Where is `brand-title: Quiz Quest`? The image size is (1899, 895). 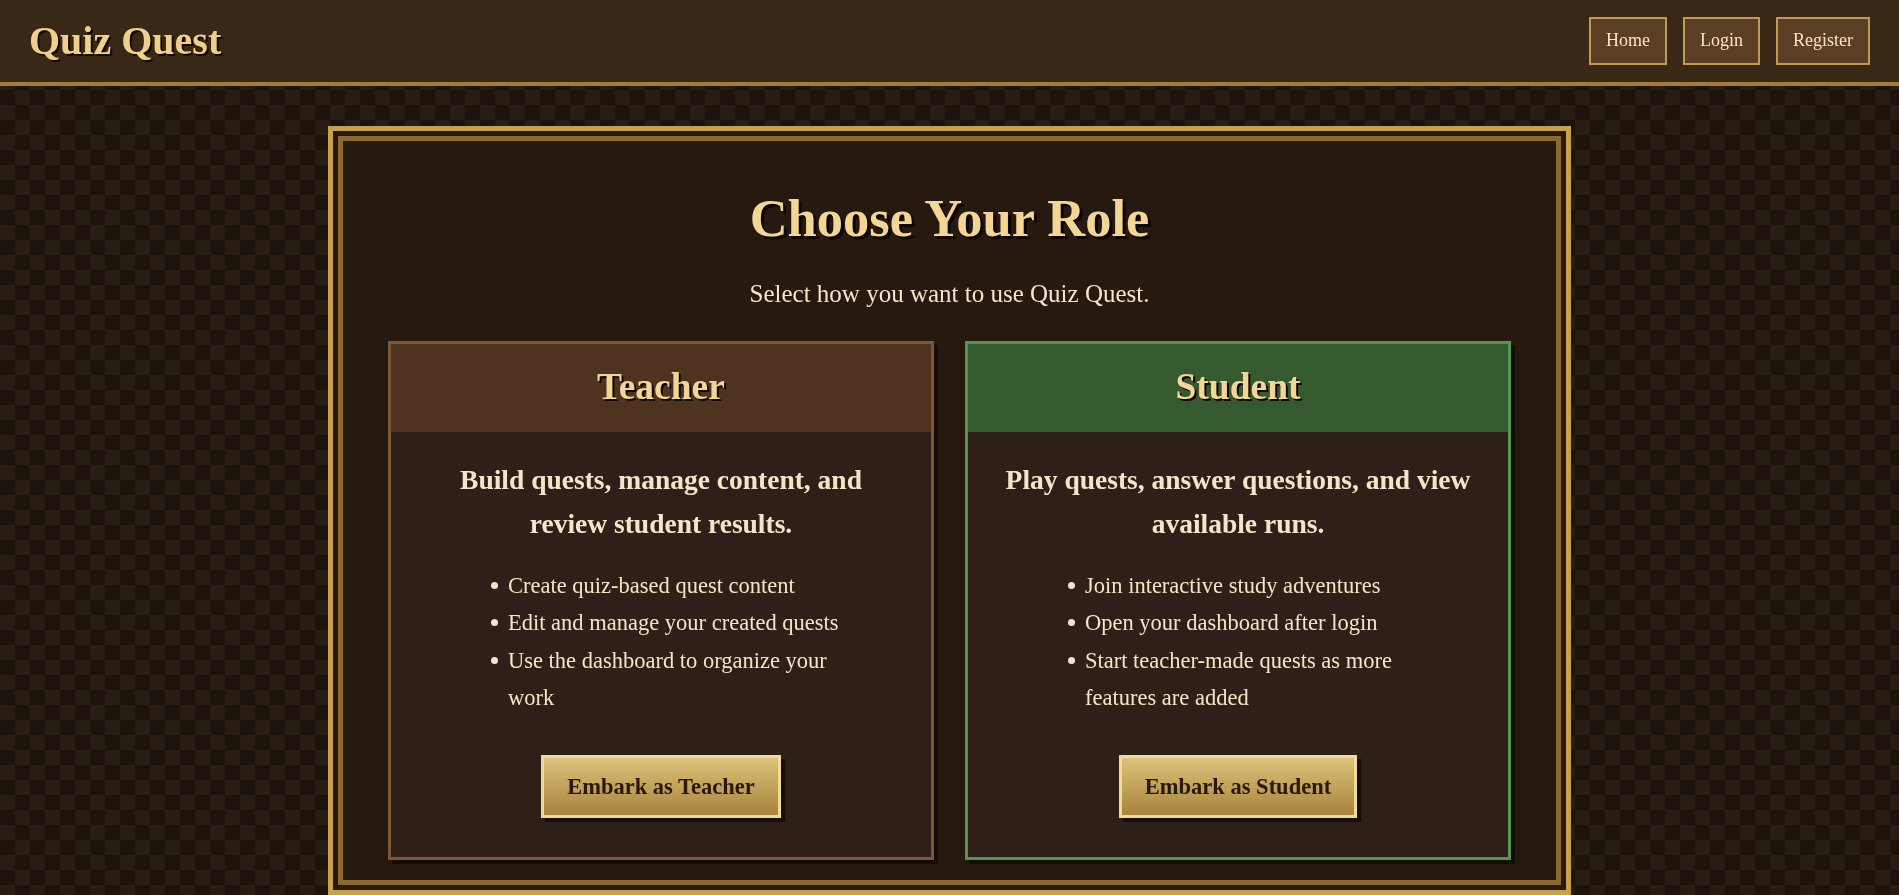 brand-title: Quiz Quest is located at coordinates (125, 41).